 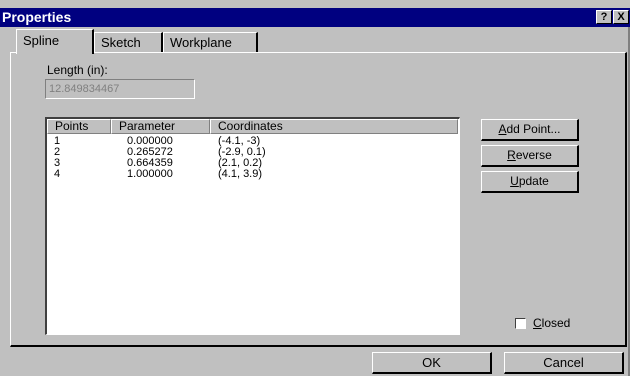 I want to click on parameter-cell: 1.000000, so click(x=150, y=174).